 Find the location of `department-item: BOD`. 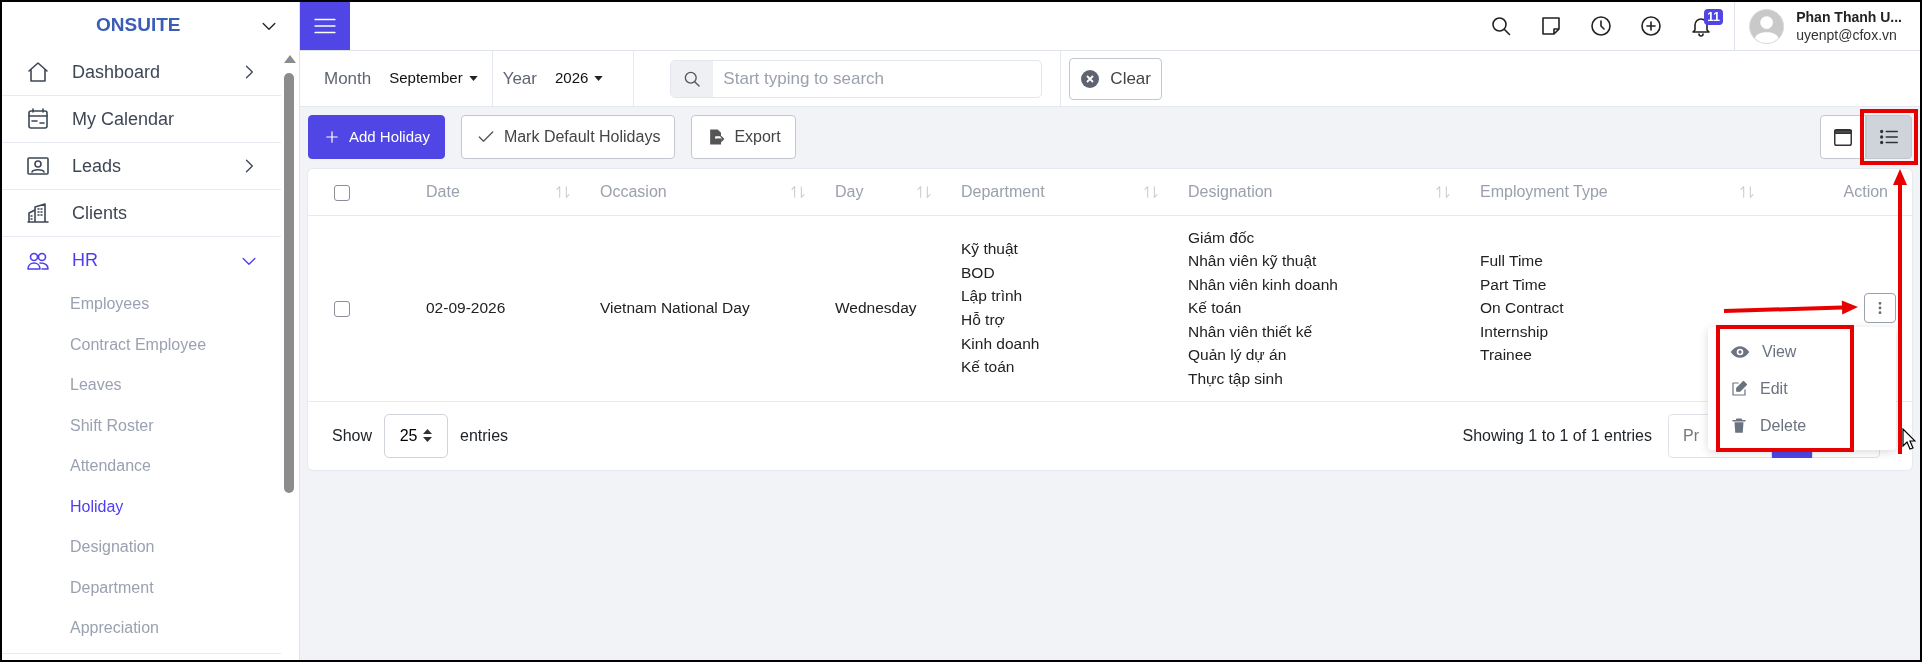

department-item: BOD is located at coordinates (978, 272).